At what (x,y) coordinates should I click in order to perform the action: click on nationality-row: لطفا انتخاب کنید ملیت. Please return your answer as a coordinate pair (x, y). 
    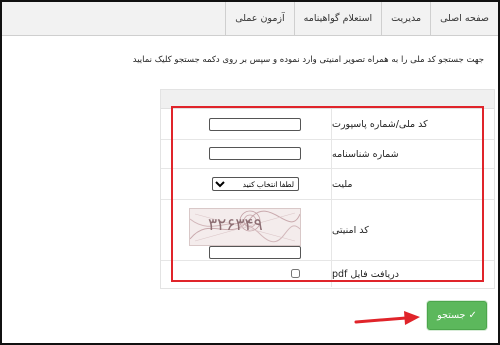
    Looking at the image, I should click on (327, 184).